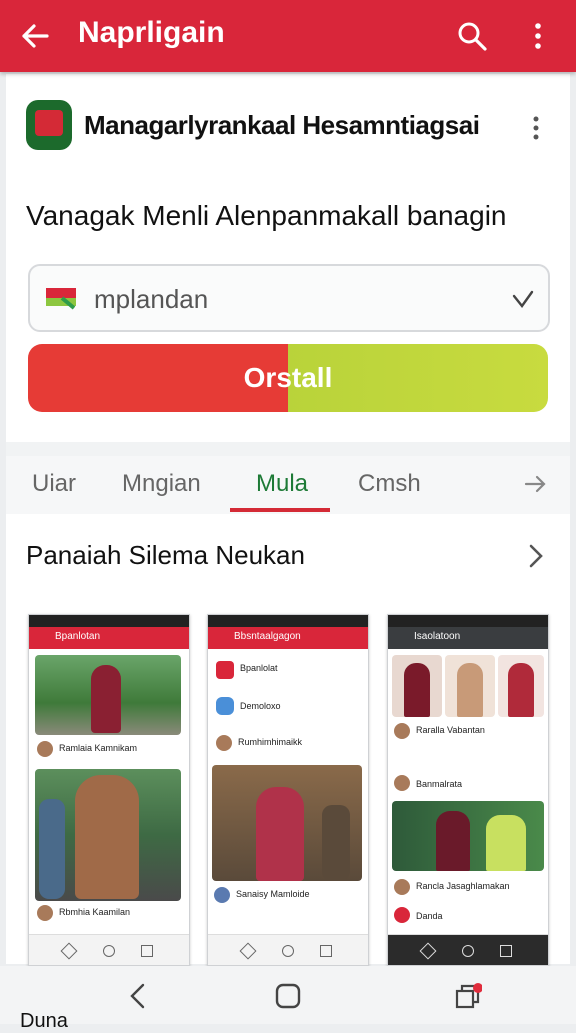  Describe the element at coordinates (288, 449) in the screenshot. I see `divider` at that location.